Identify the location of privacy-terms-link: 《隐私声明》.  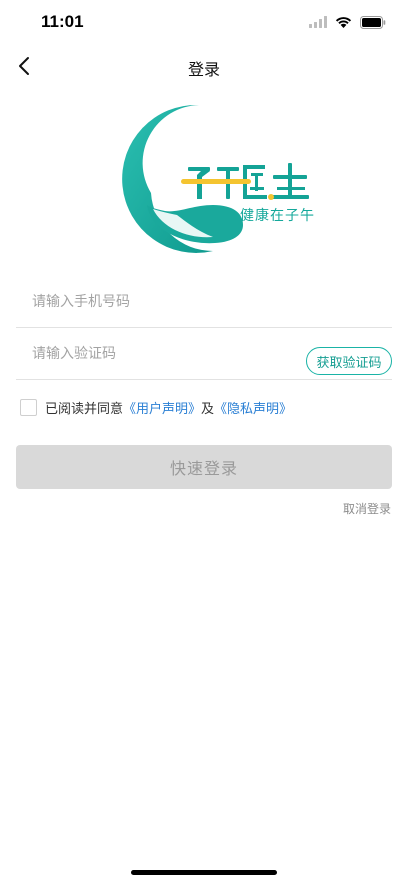
(253, 407).